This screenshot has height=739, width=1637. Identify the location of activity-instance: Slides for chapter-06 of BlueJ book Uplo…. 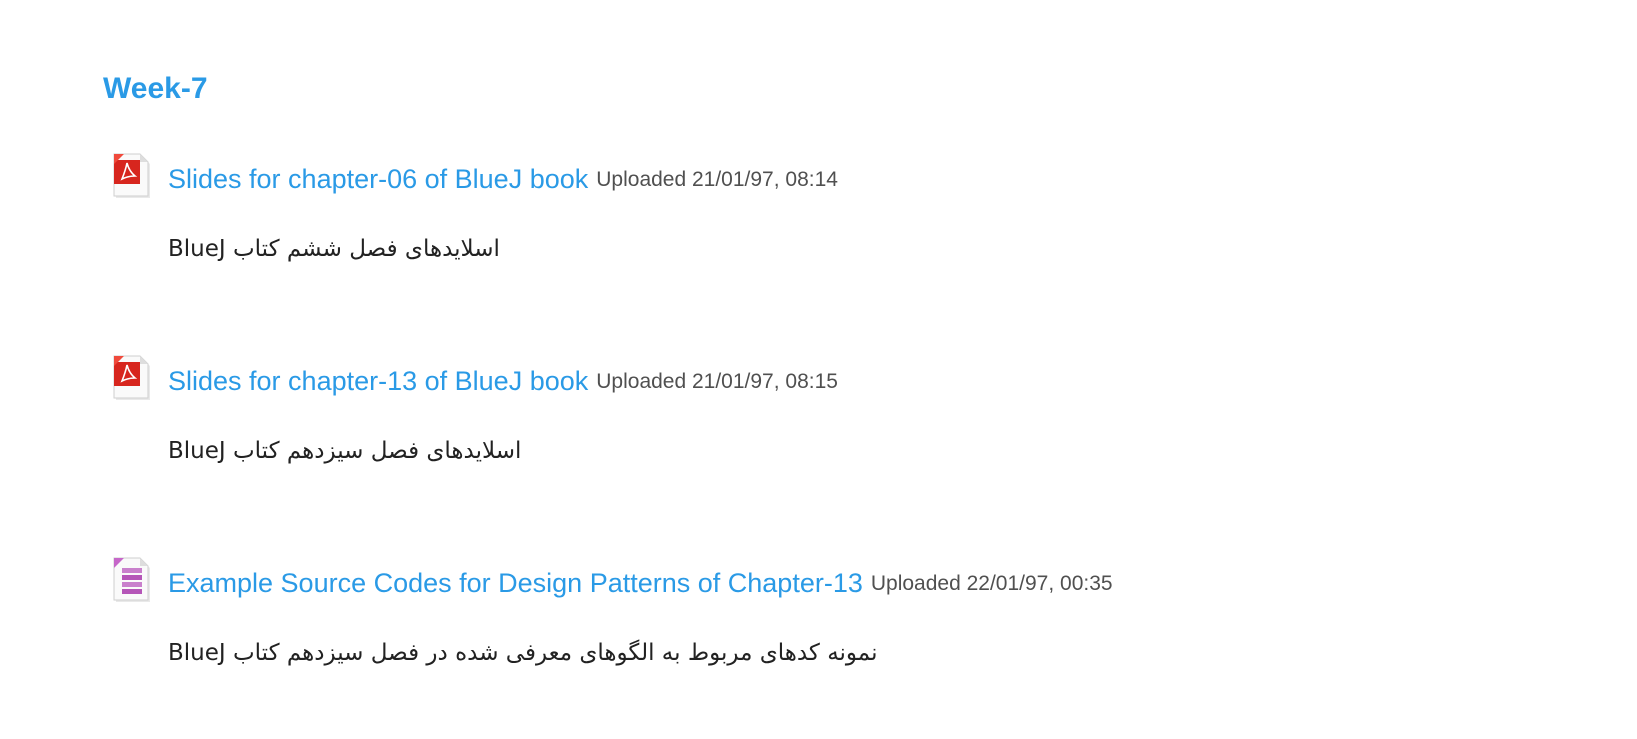
(474, 176).